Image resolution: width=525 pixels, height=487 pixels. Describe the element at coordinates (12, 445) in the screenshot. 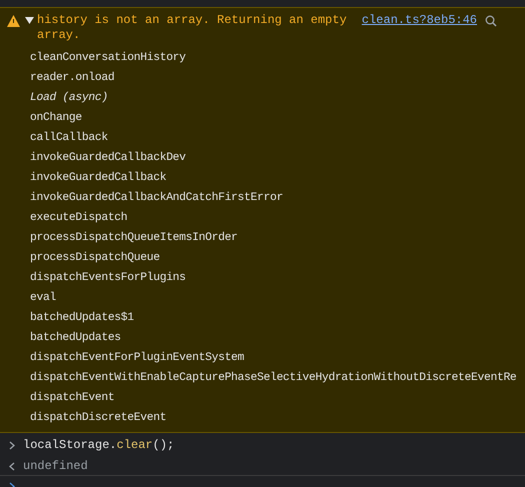

I see `prompt-chevron-icon` at that location.